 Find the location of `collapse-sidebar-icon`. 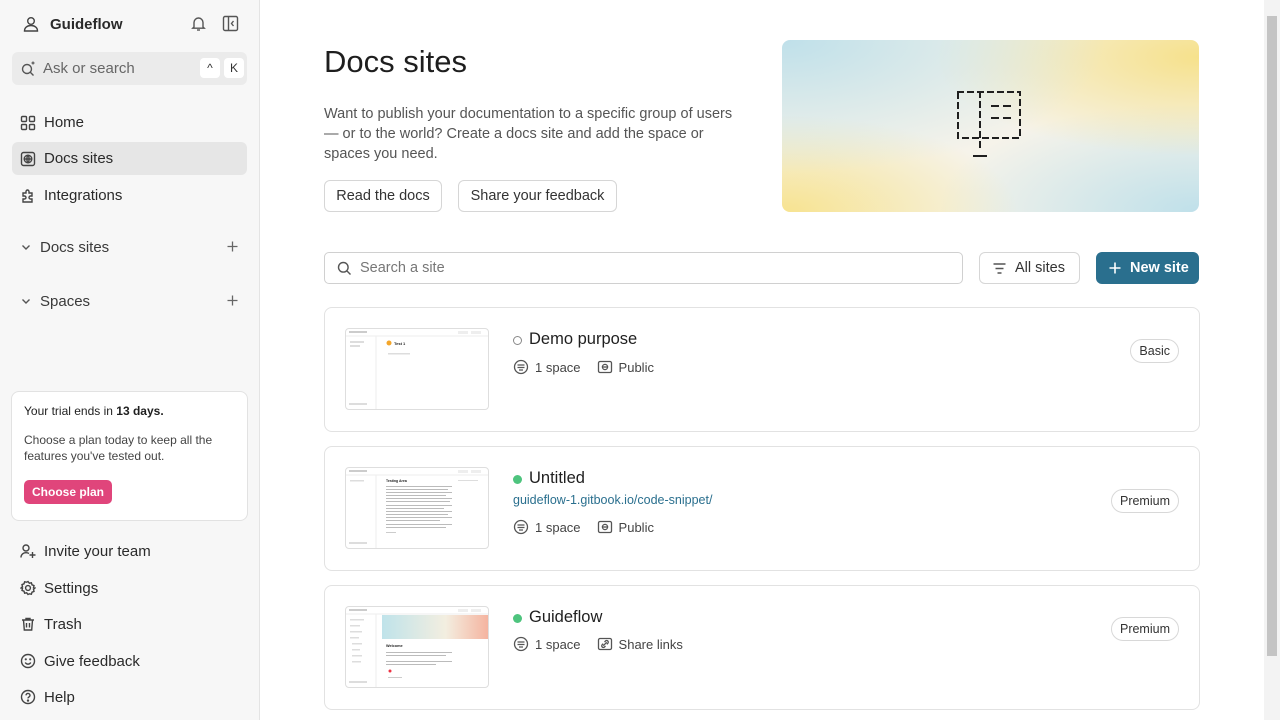

collapse-sidebar-icon is located at coordinates (230, 23).